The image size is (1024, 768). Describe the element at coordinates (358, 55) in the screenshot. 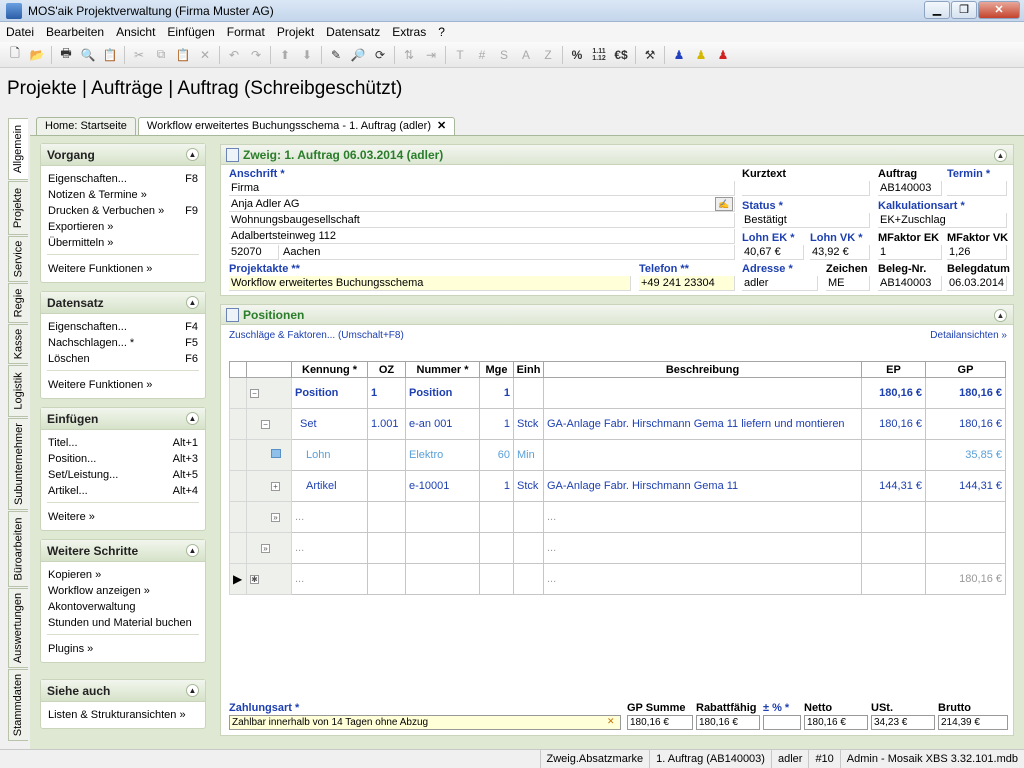

I see `search-icon: 🔎` at that location.